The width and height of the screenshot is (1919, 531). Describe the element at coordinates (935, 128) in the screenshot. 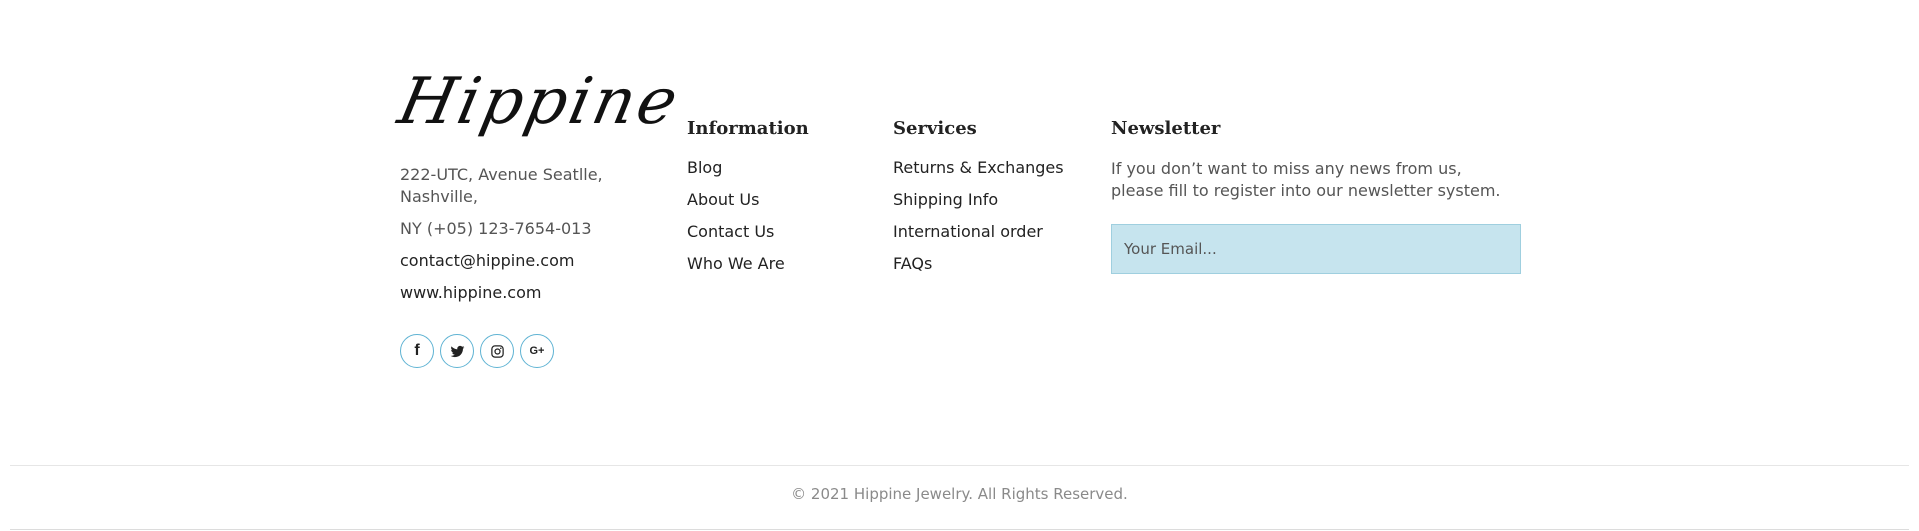

I see `services-heading: Services` at that location.